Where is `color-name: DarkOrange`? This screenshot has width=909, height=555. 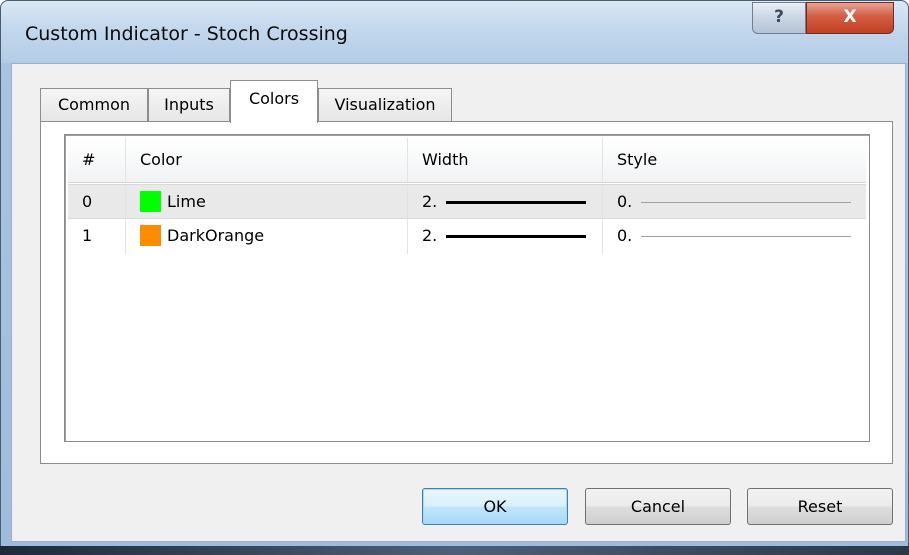
color-name: DarkOrange is located at coordinates (216, 235).